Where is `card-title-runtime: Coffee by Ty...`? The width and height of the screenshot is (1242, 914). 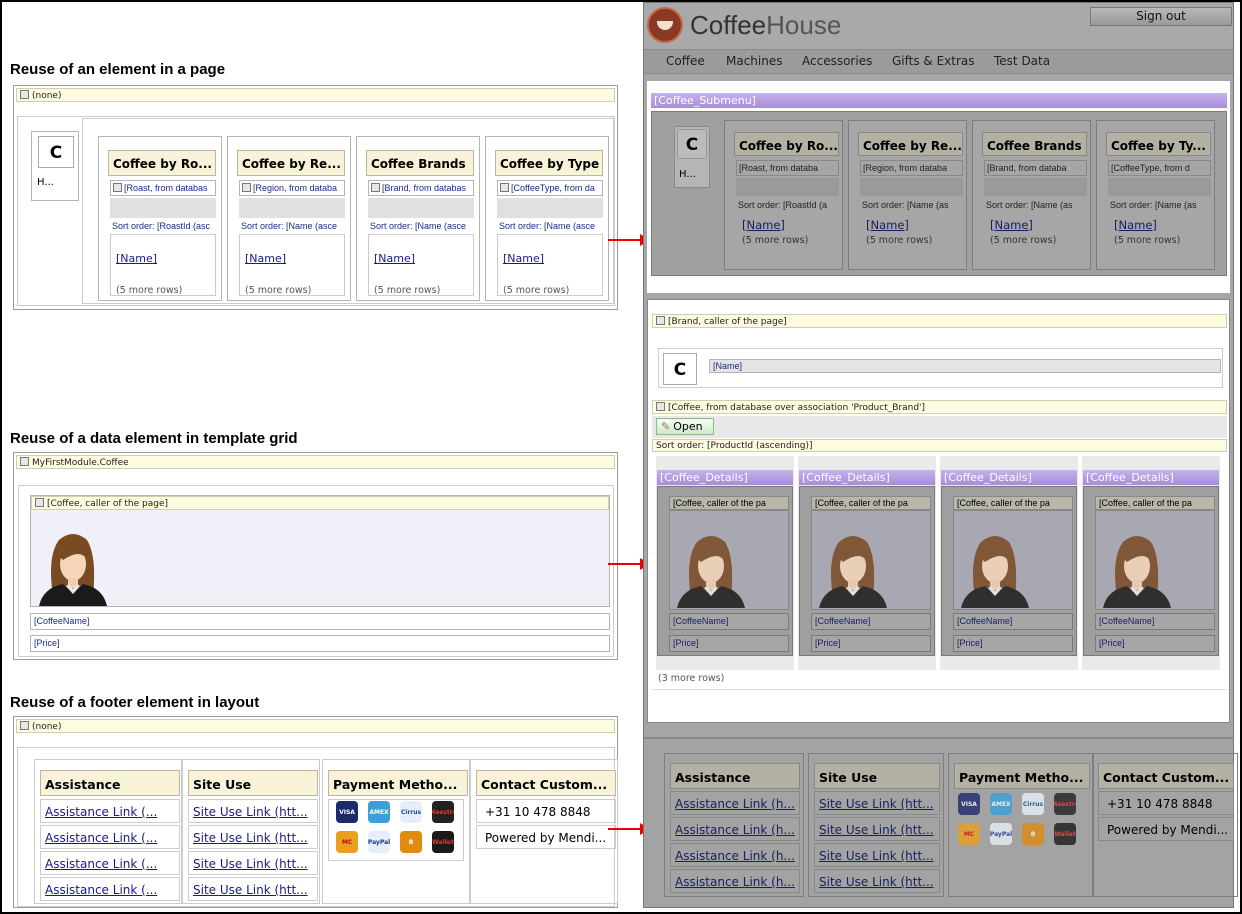
card-title-runtime: Coffee by Ty... is located at coordinates (1158, 144).